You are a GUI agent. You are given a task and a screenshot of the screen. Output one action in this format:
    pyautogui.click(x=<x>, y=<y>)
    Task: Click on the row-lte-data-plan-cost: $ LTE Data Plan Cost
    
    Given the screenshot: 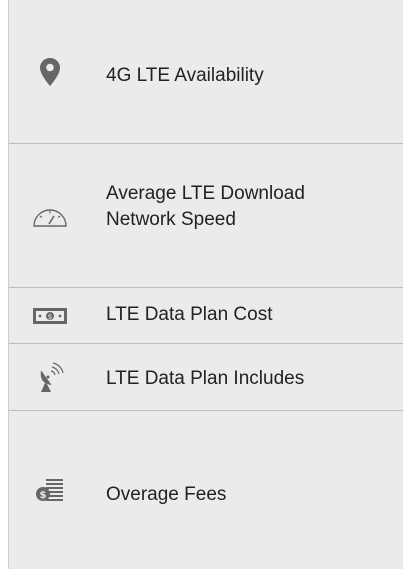 What is the action you would take?
    pyautogui.click(x=206, y=315)
    